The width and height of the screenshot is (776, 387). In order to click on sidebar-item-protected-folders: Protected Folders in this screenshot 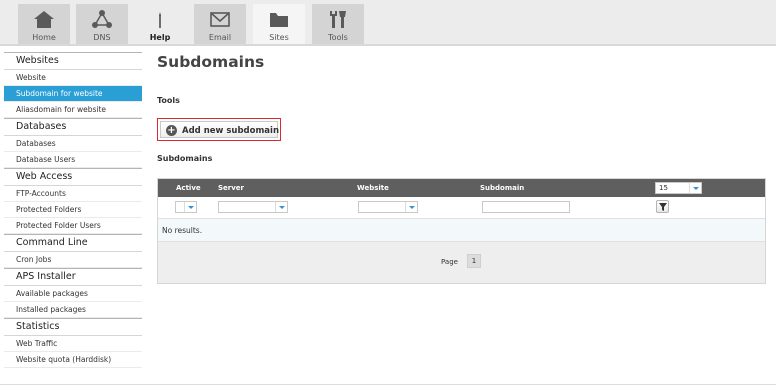, I will do `click(73, 210)`.